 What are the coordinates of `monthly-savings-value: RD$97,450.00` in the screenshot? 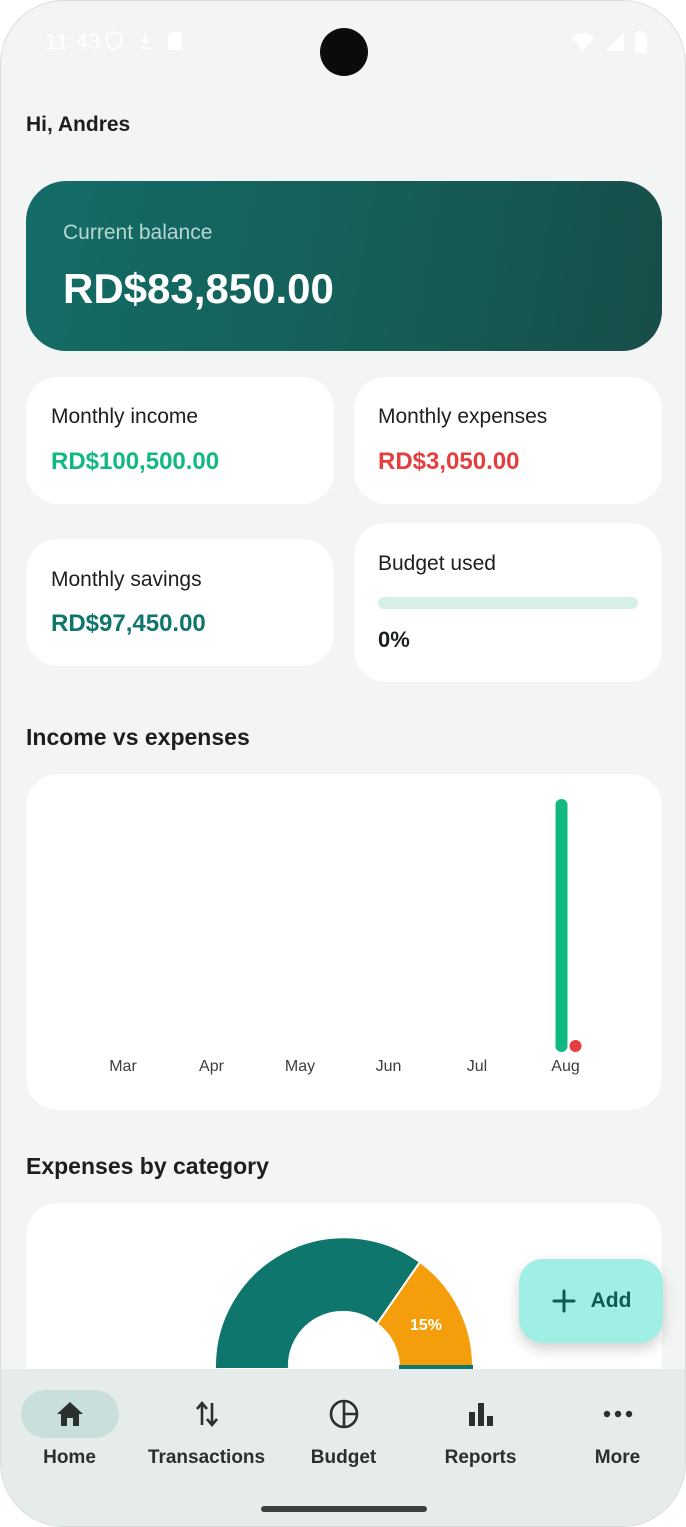 It's located at (128, 623).